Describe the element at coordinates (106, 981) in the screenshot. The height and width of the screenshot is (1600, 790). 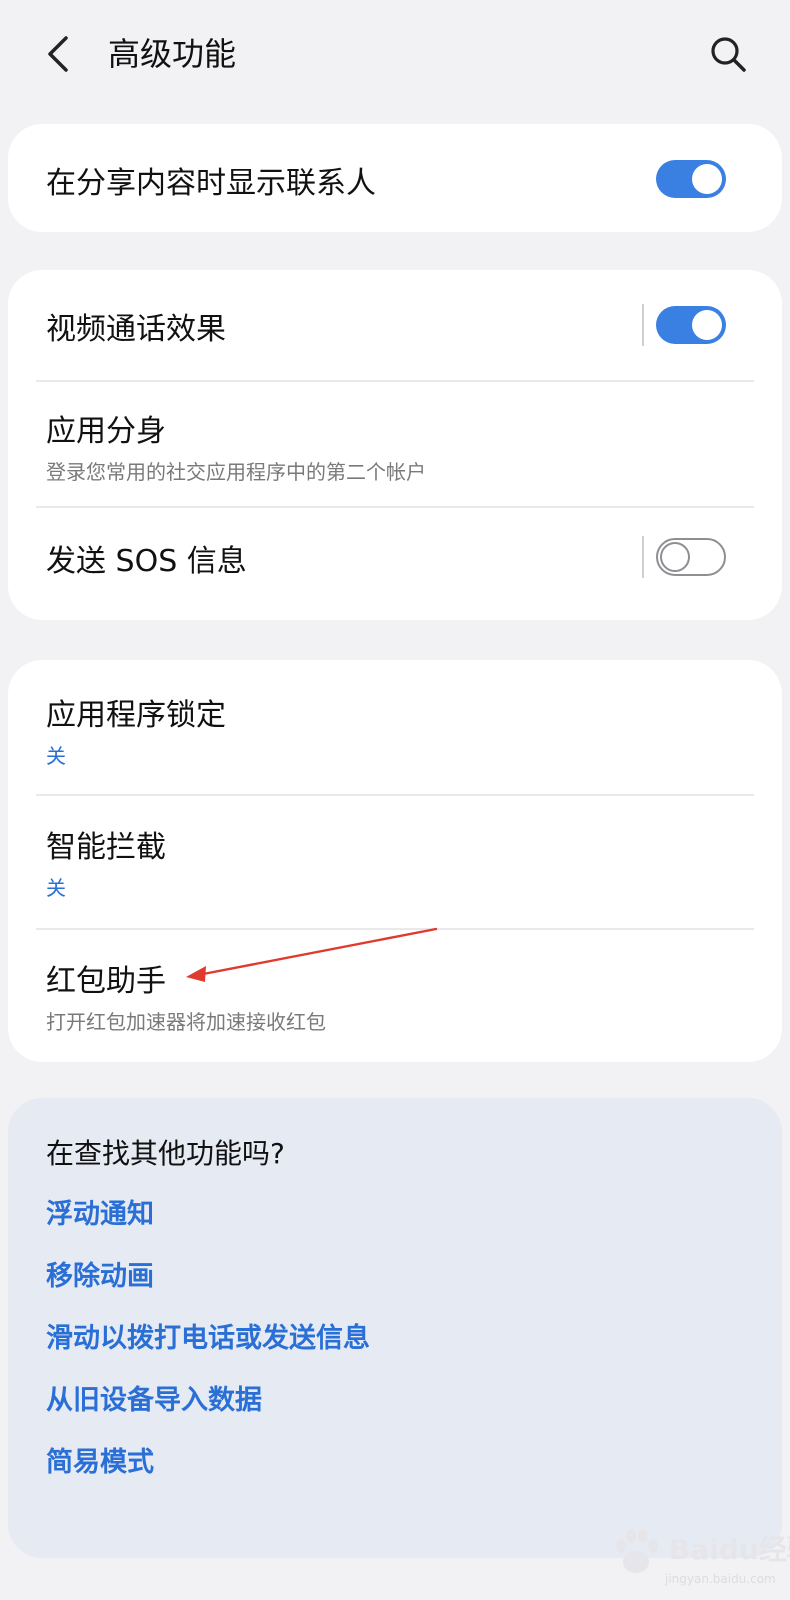
I see `row-title: 红包助手` at that location.